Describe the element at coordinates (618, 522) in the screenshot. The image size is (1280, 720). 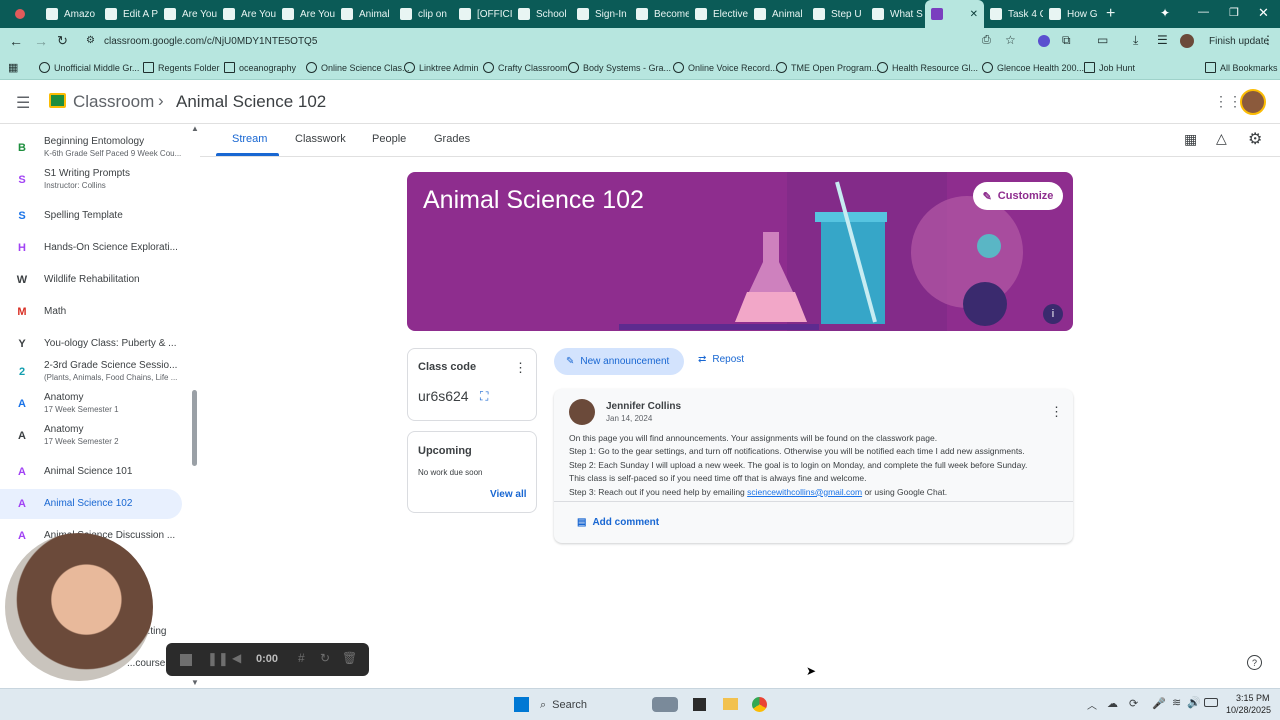
I see `add-comment-button: ▤ Add comment` at that location.